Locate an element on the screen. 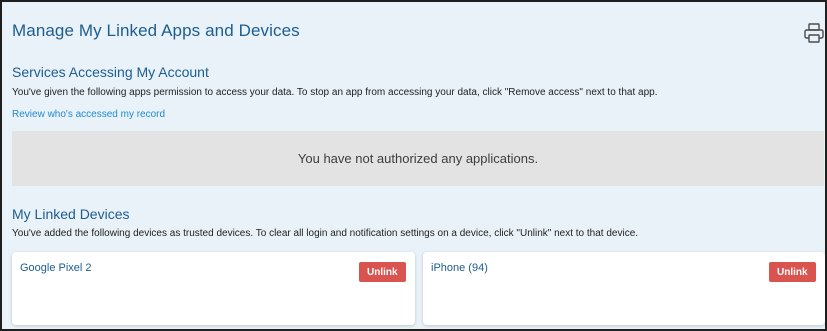 Image resolution: width=827 pixels, height=331 pixels. device-name: iPhone (94) is located at coordinates (459, 268).